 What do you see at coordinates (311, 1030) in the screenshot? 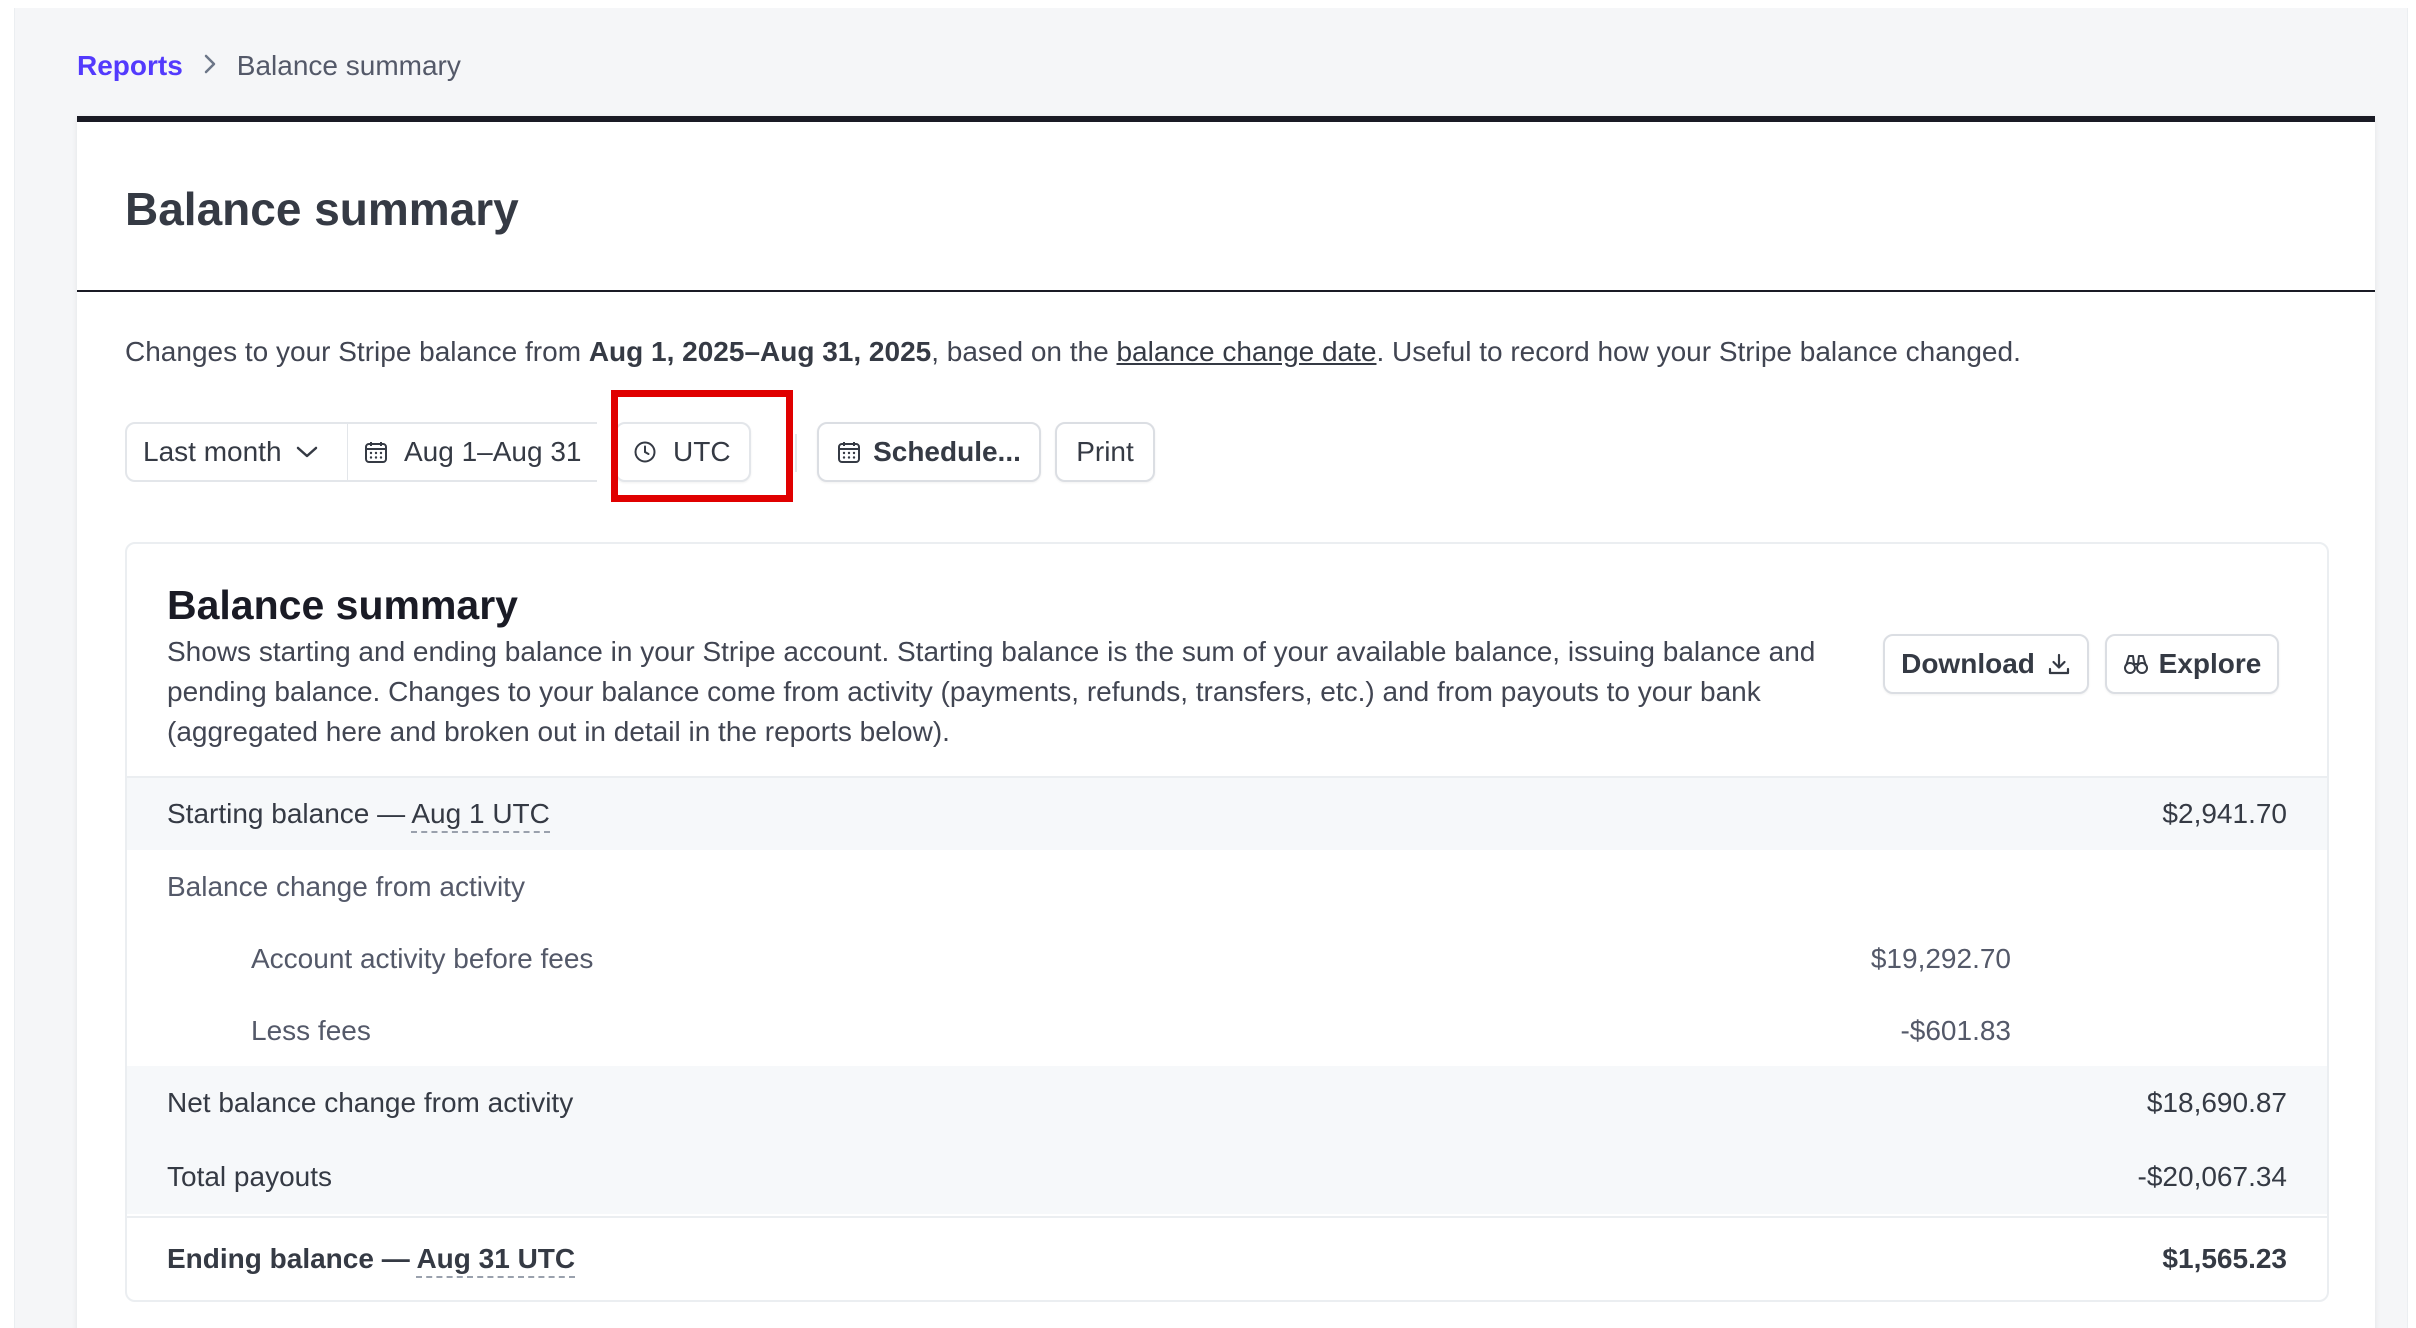
I see `less-fees-label: Less fees` at bounding box center [311, 1030].